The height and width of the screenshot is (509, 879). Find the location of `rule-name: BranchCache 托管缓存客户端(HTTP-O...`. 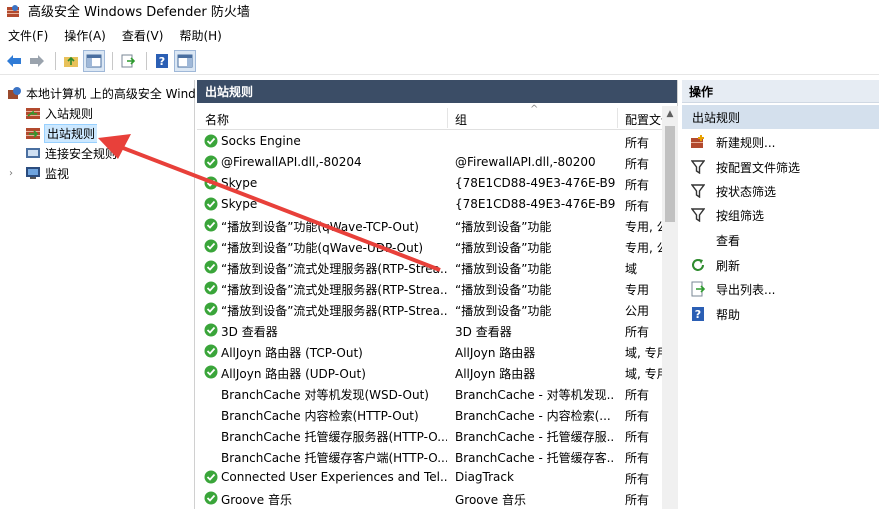

rule-name: BranchCache 托管缓存客户端(HTTP-O... is located at coordinates (334, 458).